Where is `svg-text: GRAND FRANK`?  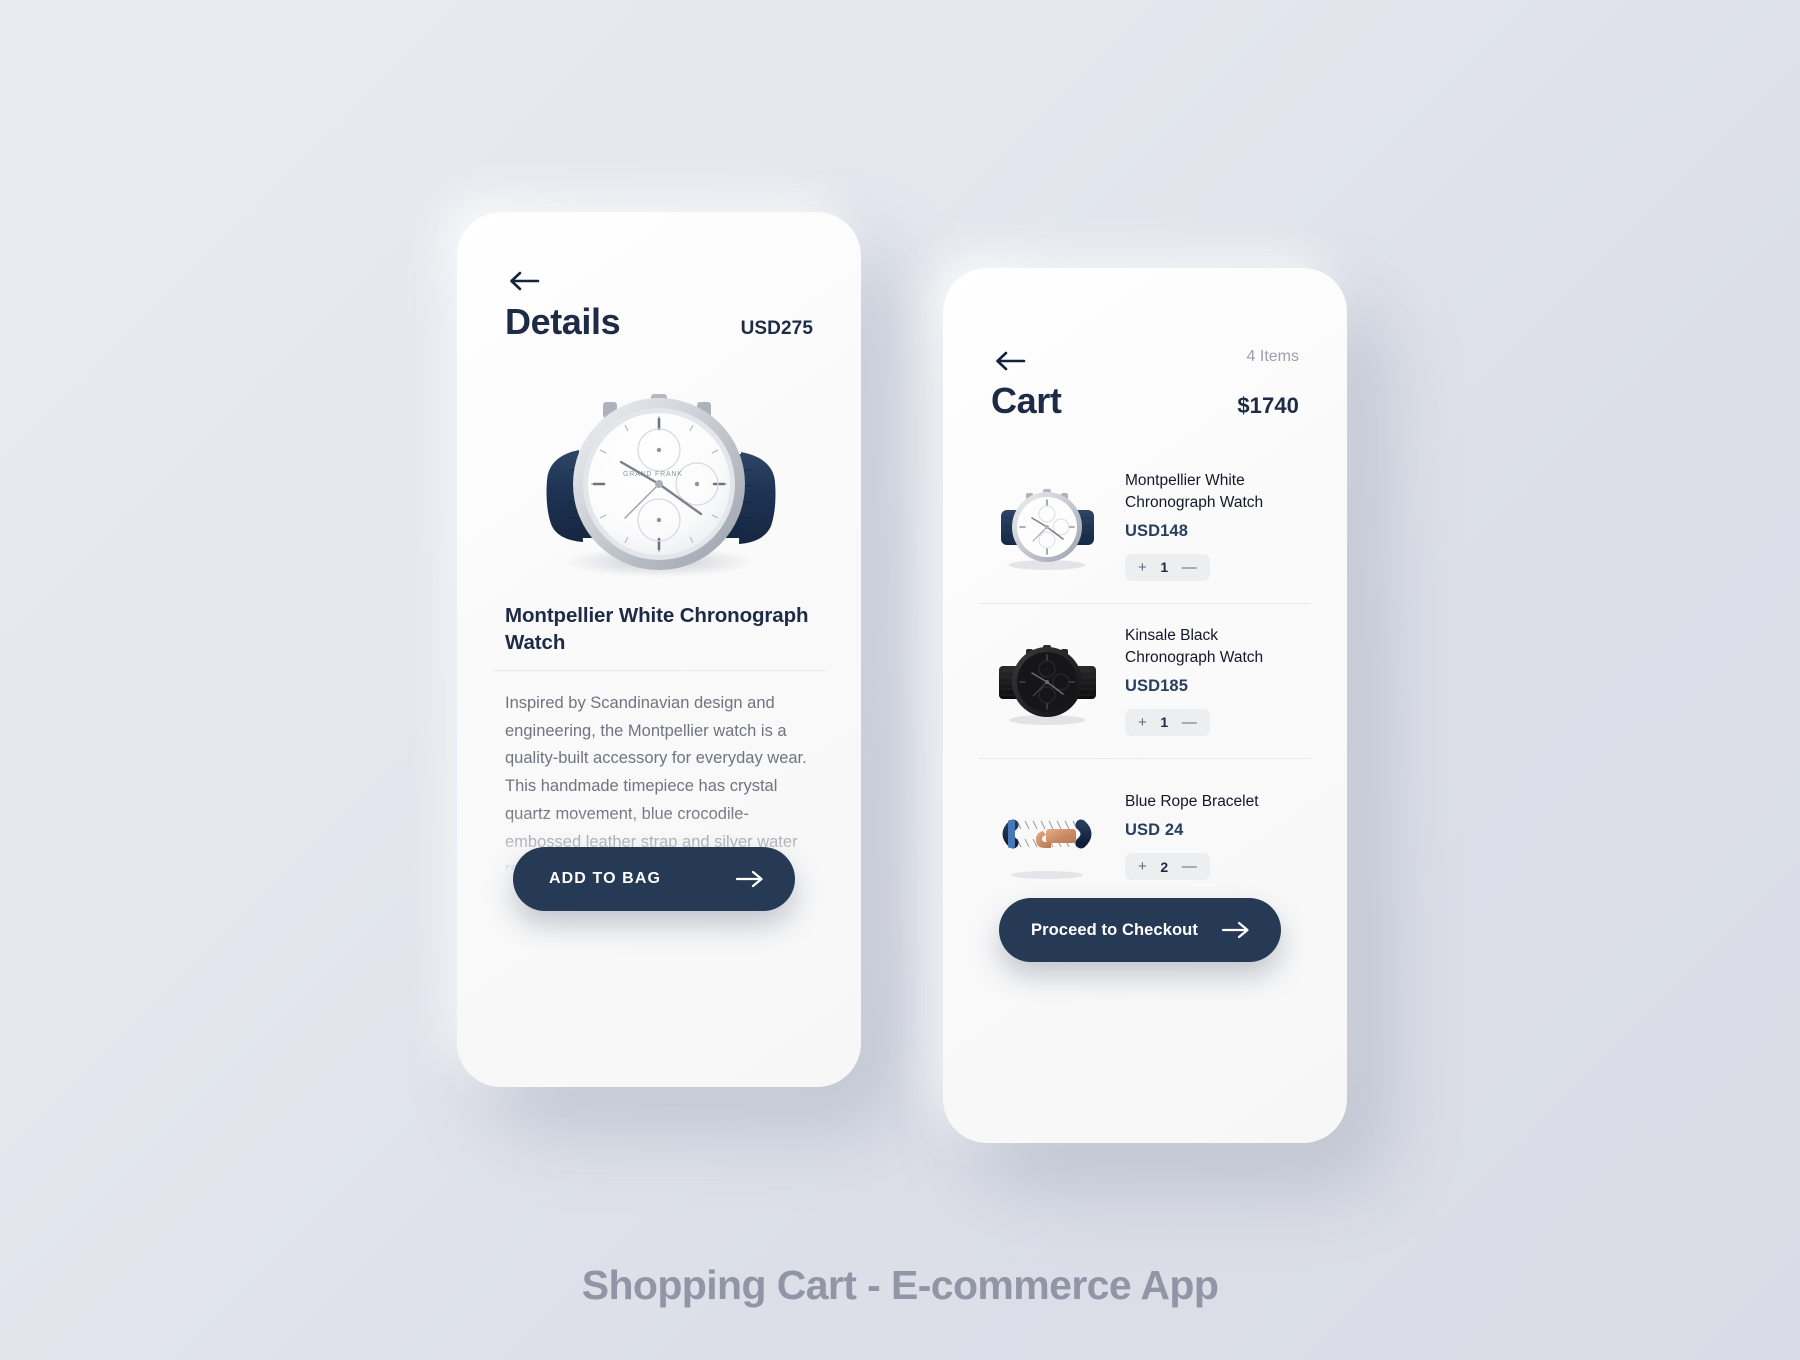 svg-text: GRAND FRANK is located at coordinates (653, 474).